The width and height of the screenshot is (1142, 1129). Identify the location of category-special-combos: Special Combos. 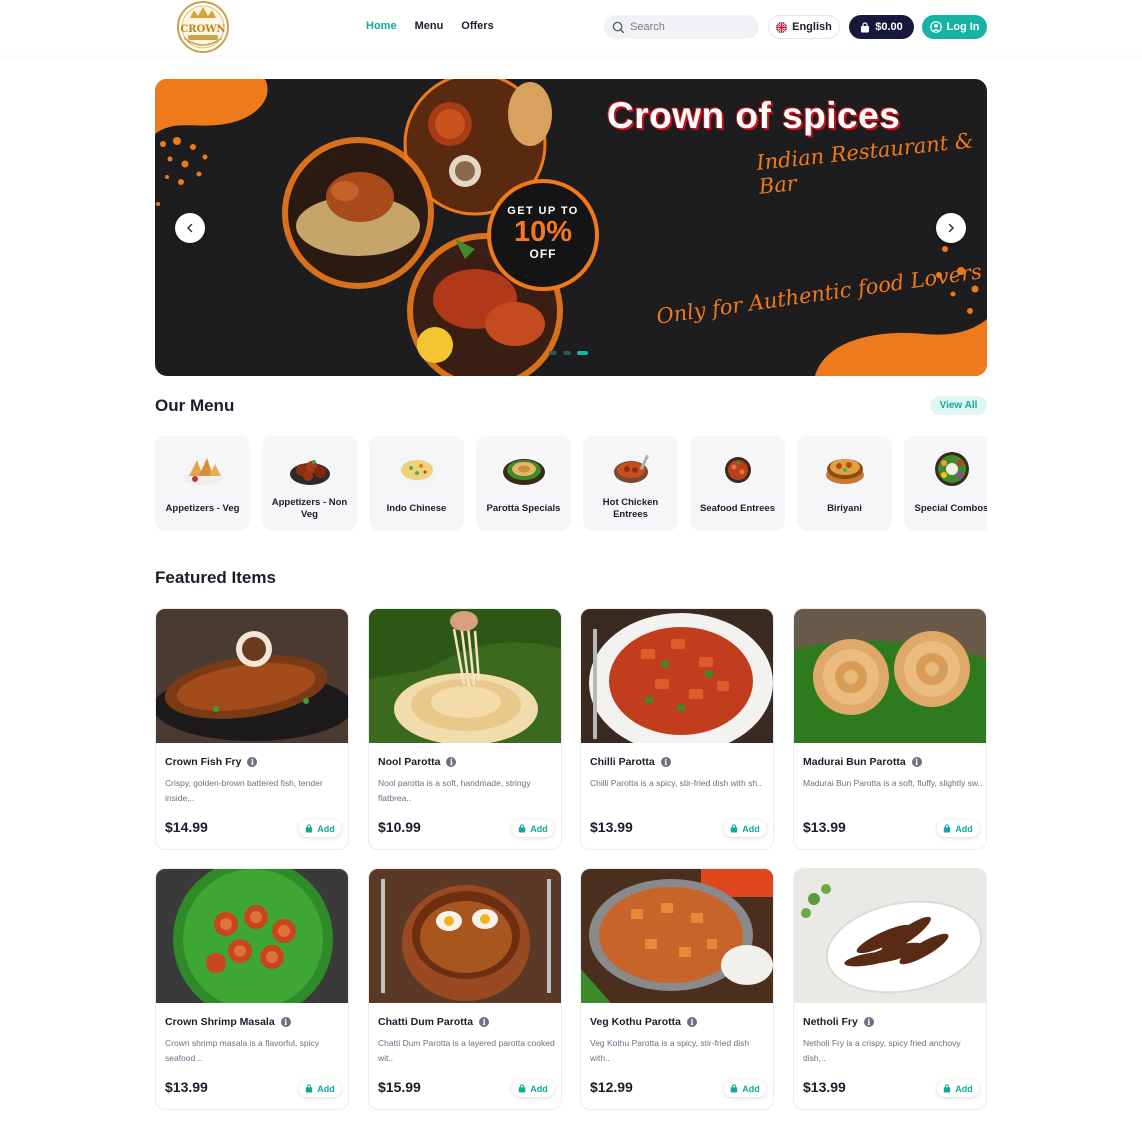
(945, 483).